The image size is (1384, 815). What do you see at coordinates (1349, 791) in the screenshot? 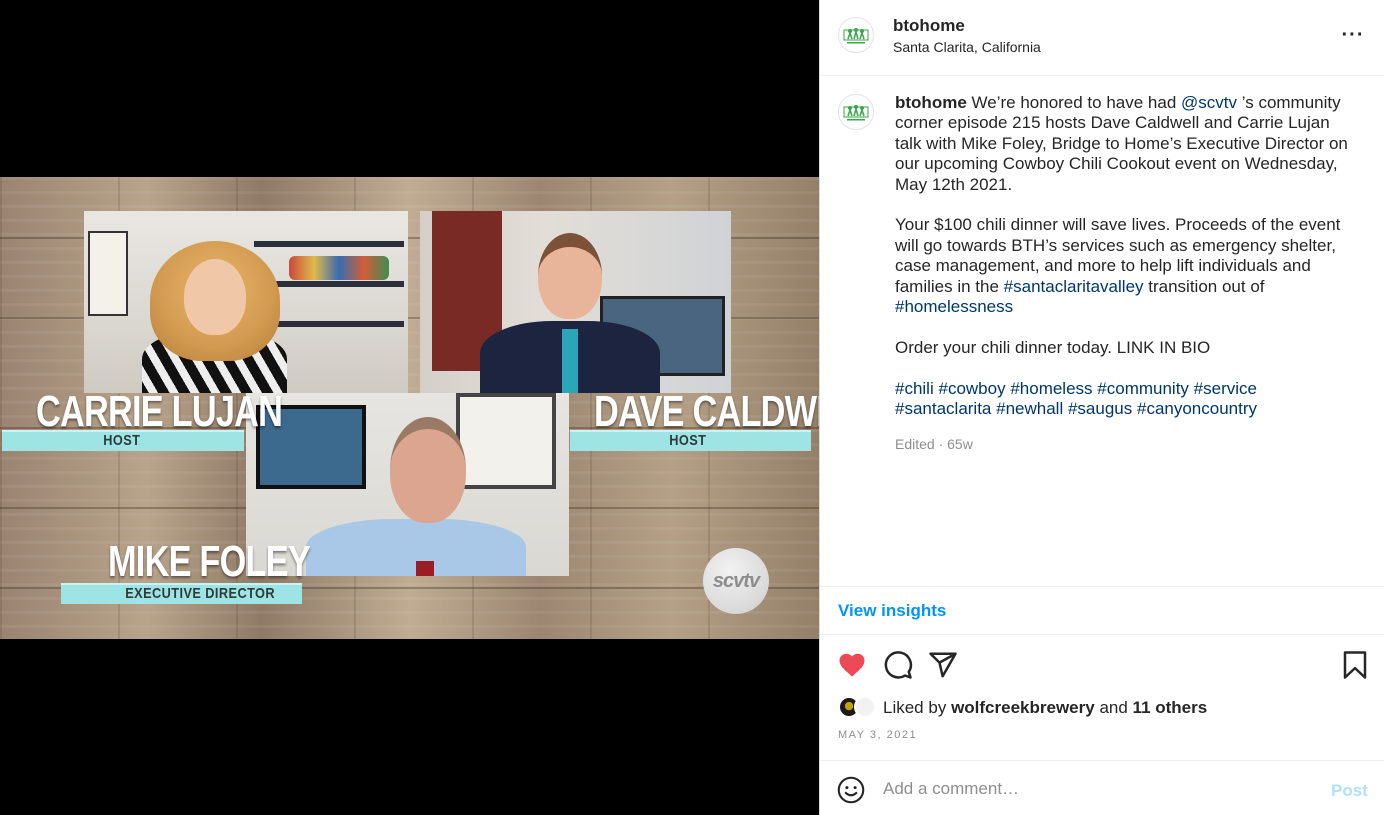
I see `post-button: Post` at bounding box center [1349, 791].